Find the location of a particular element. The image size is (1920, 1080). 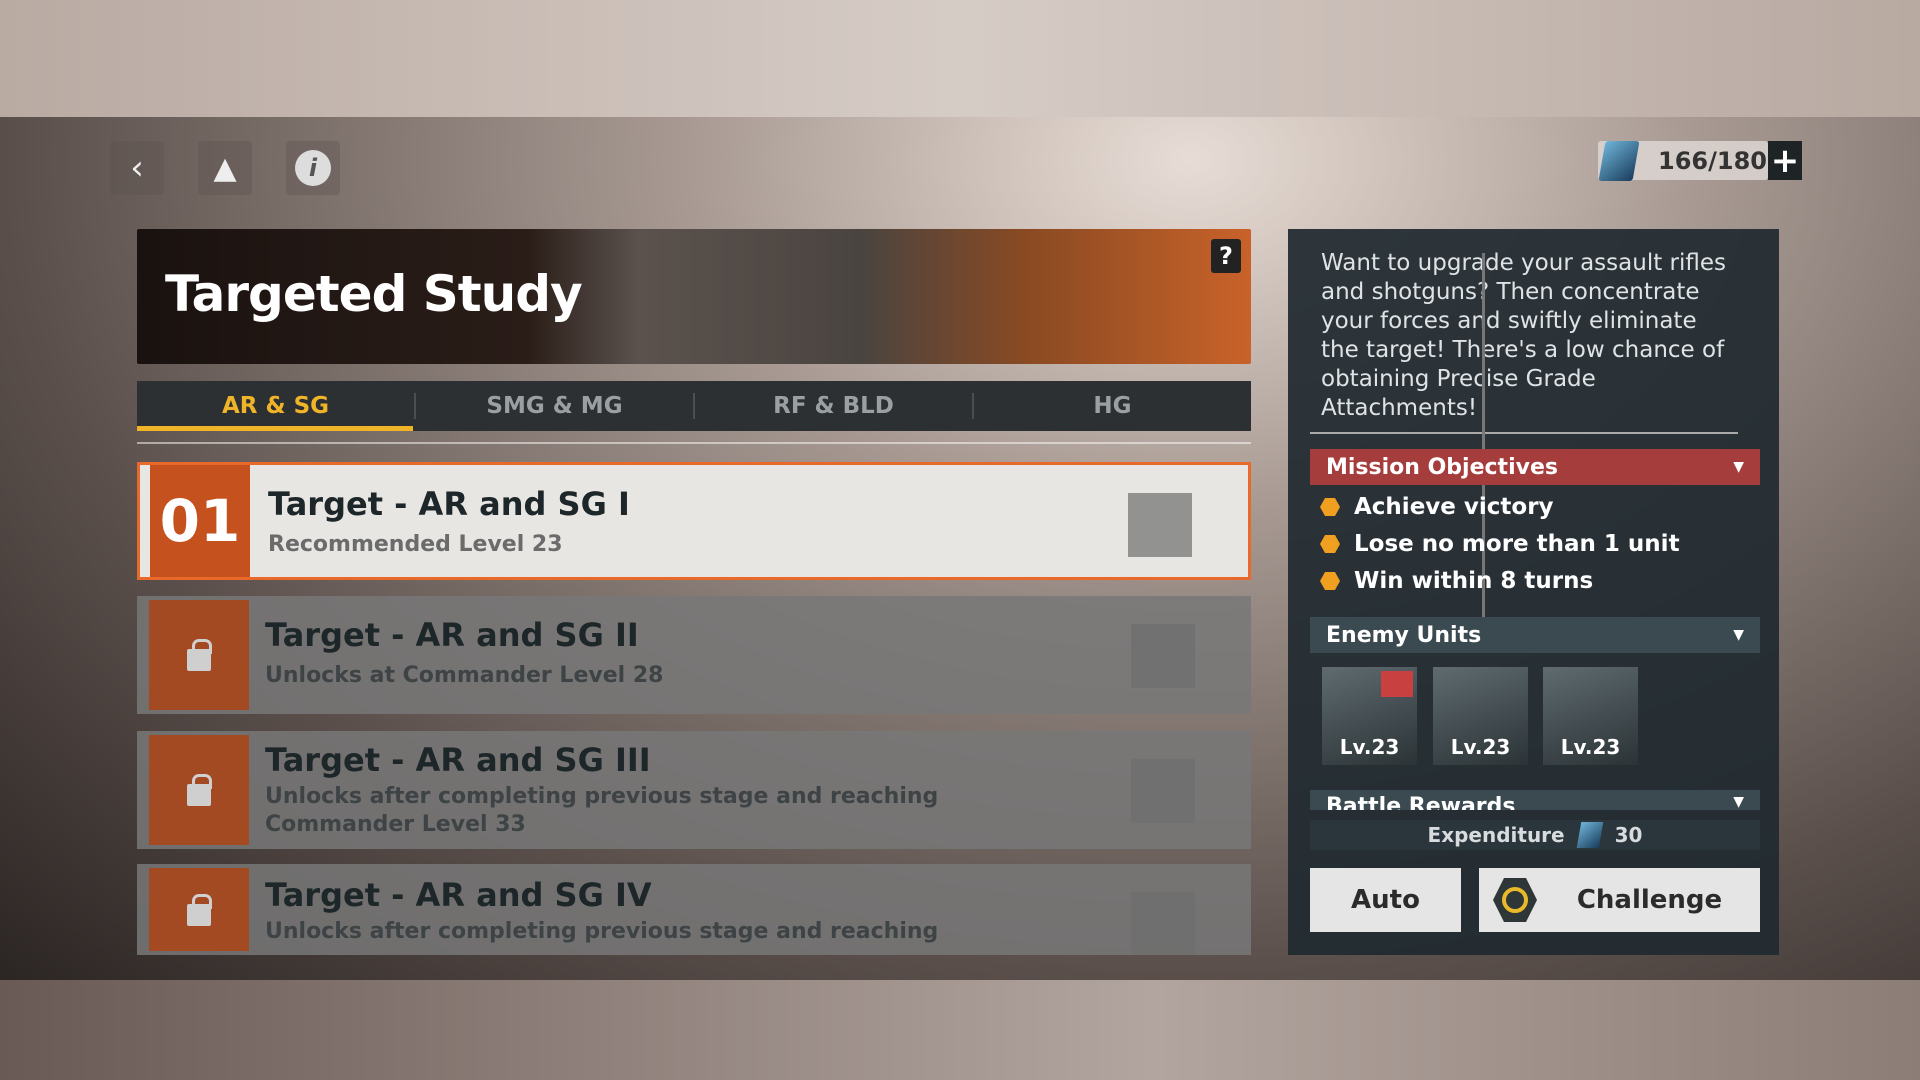

plus-icon: + is located at coordinates (1785, 160).